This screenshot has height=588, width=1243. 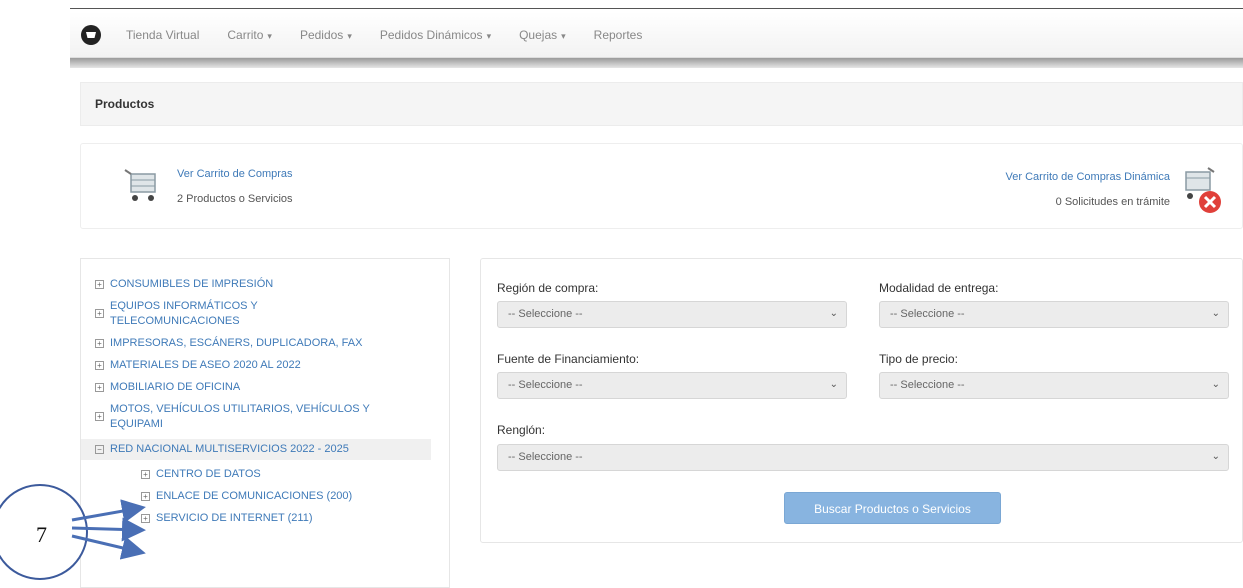 What do you see at coordinates (656, 63) in the screenshot?
I see `navbar-shadow` at bounding box center [656, 63].